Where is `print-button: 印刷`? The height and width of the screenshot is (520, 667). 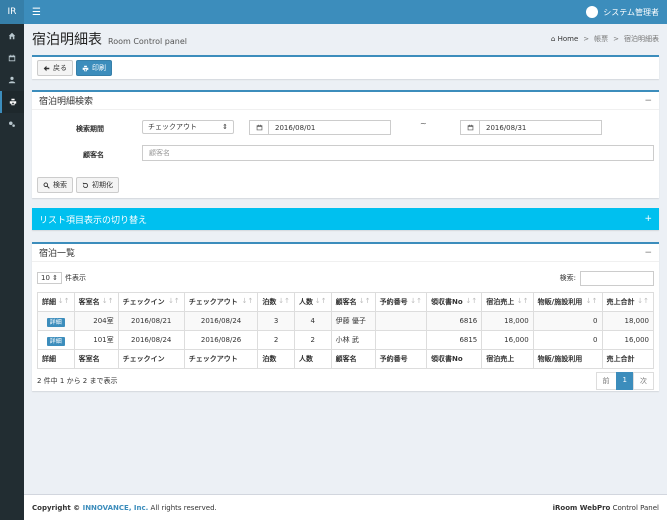
print-button: 印刷 is located at coordinates (94, 68).